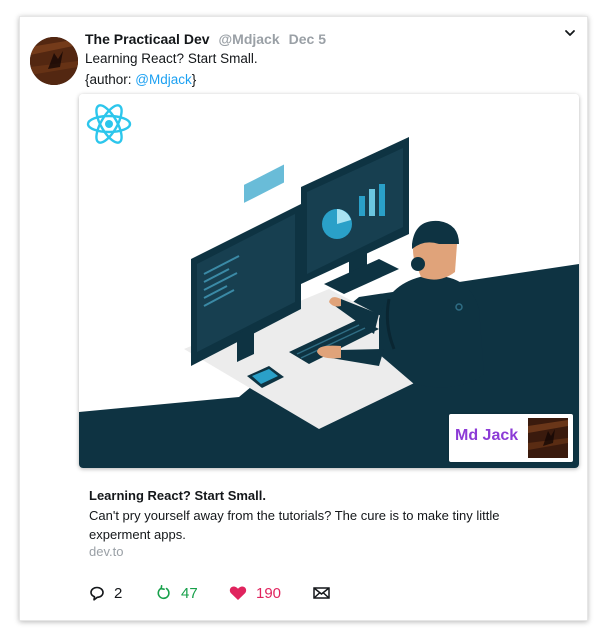  I want to click on retweet-count: 47, so click(189, 593).